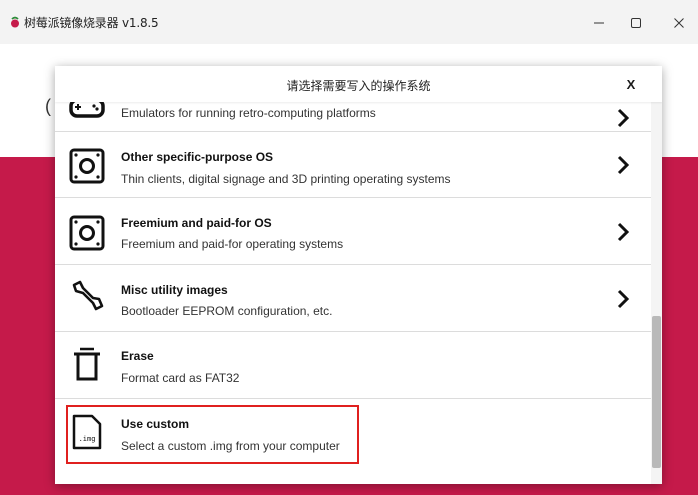 The image size is (698, 495). I want to click on minimize-icon, so click(599, 23).